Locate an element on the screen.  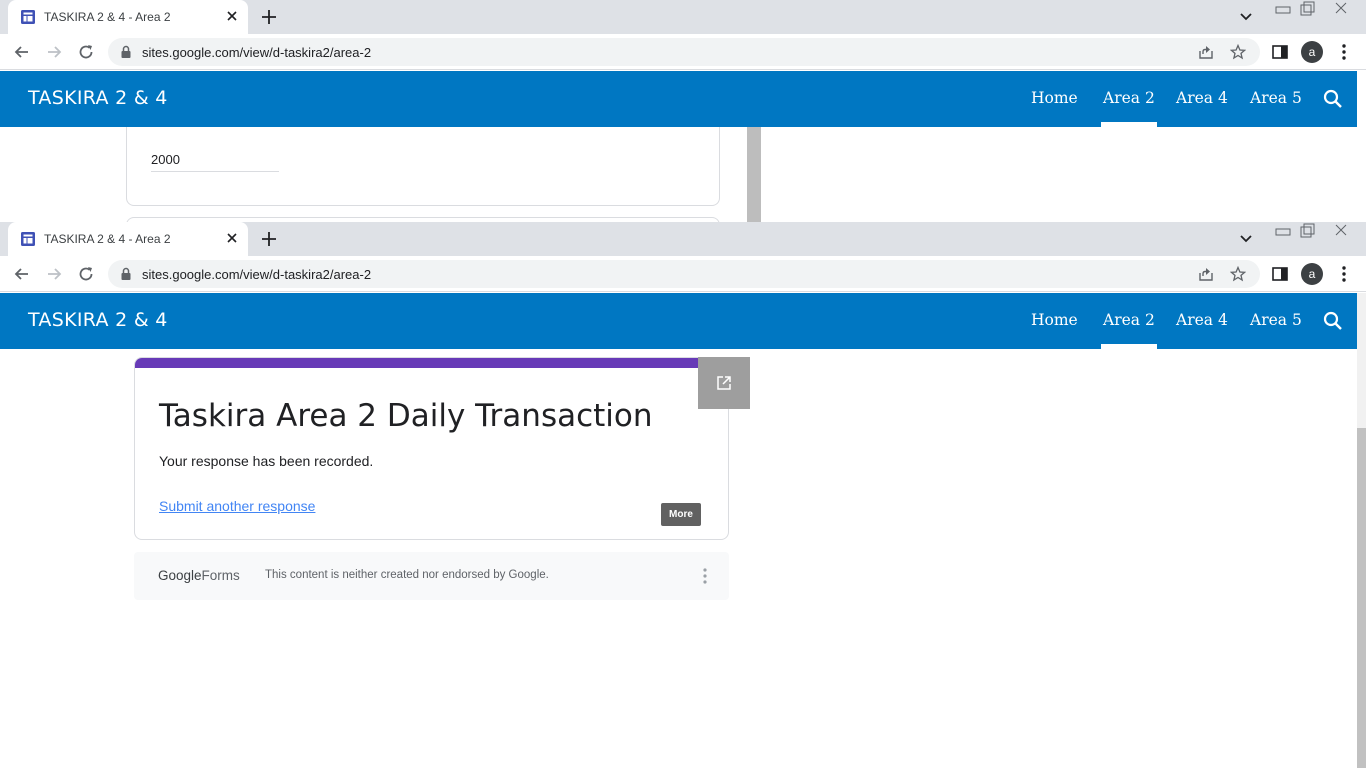
scrollbar-thumb is located at coordinates (1361, 598).